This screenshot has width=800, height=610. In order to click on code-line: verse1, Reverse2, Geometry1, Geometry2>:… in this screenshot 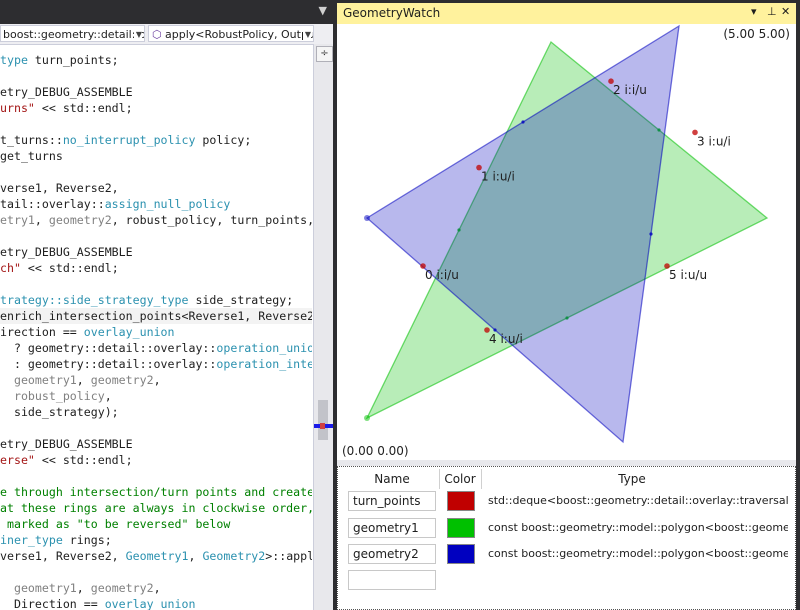, I will do `click(156, 556)`.